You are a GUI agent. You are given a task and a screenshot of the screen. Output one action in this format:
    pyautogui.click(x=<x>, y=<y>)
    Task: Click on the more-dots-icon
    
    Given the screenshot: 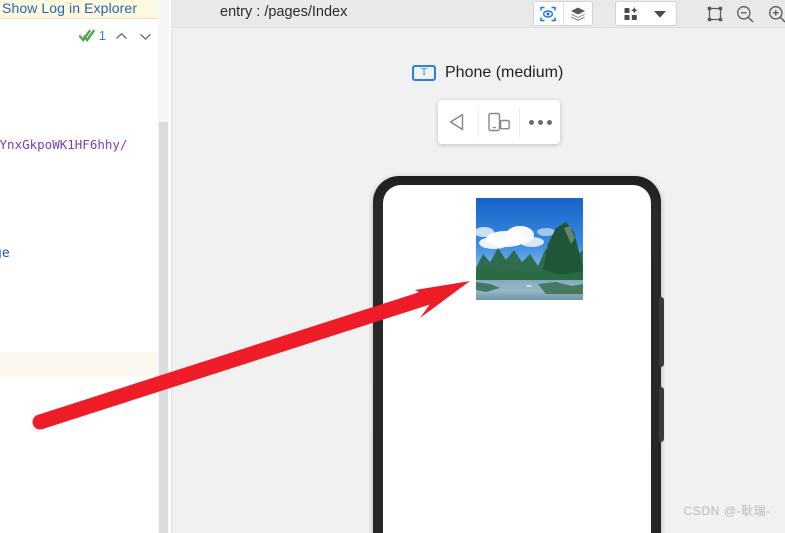 What is the action you would take?
    pyautogui.click(x=540, y=122)
    